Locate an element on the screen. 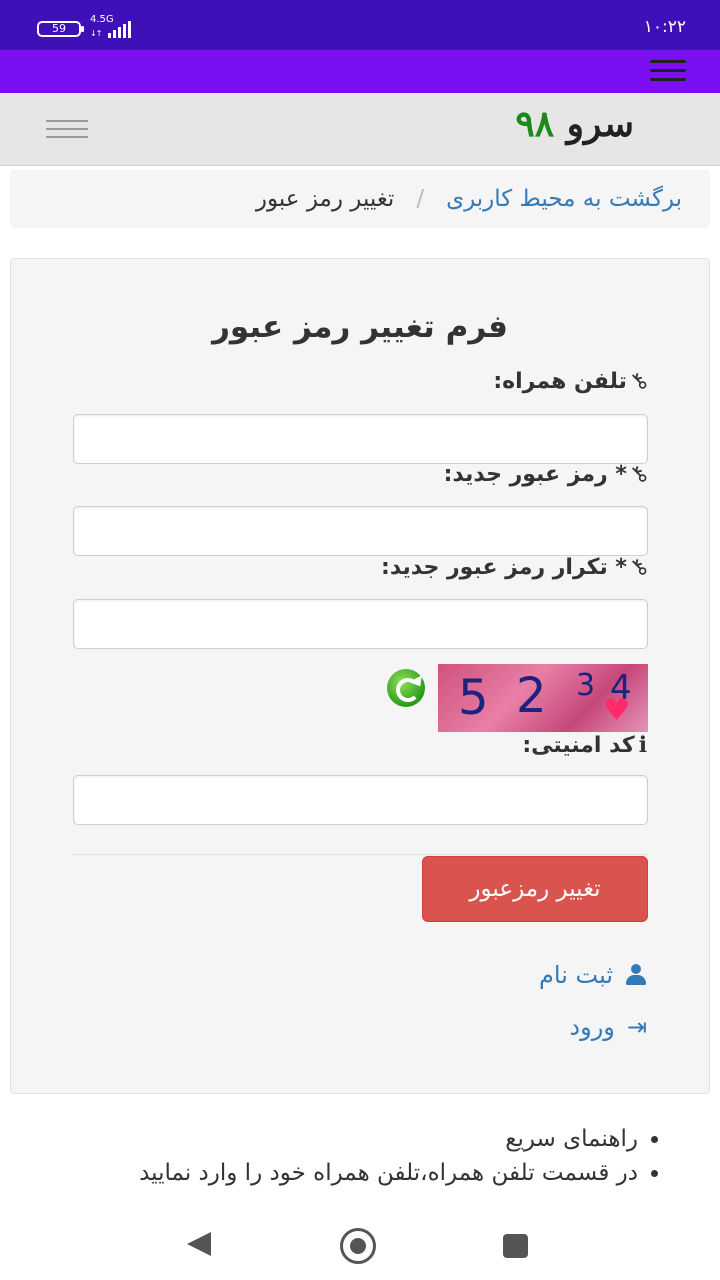 The image size is (720, 1280). phone-label: ⚷تلفن همراه: is located at coordinates (573, 381).